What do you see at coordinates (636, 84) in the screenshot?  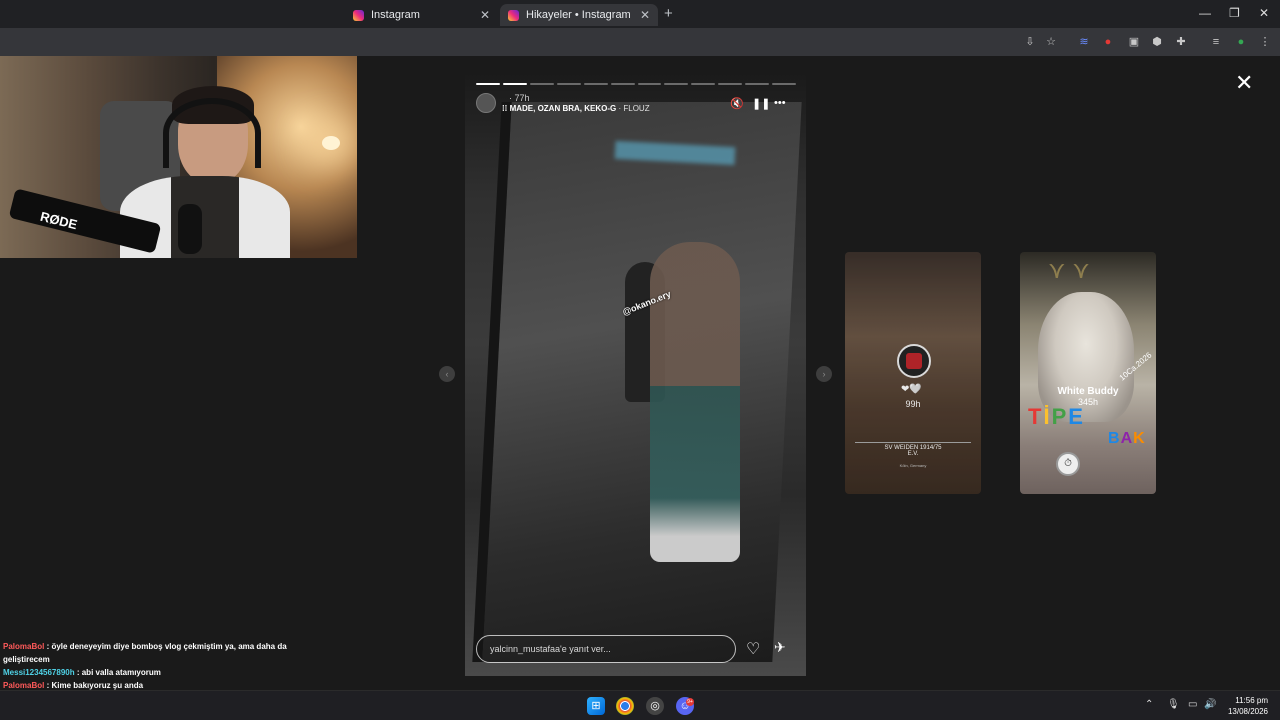 I see `story-progress-bar` at bounding box center [636, 84].